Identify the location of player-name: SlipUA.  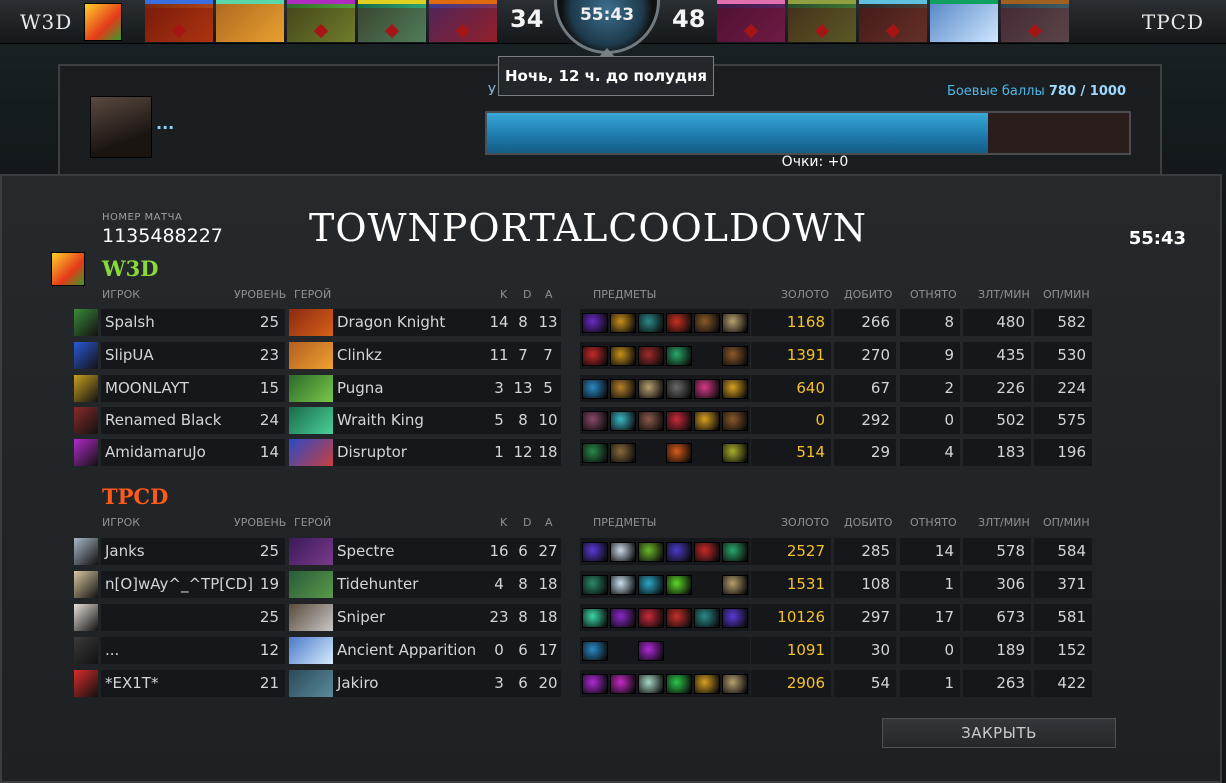
(180, 355).